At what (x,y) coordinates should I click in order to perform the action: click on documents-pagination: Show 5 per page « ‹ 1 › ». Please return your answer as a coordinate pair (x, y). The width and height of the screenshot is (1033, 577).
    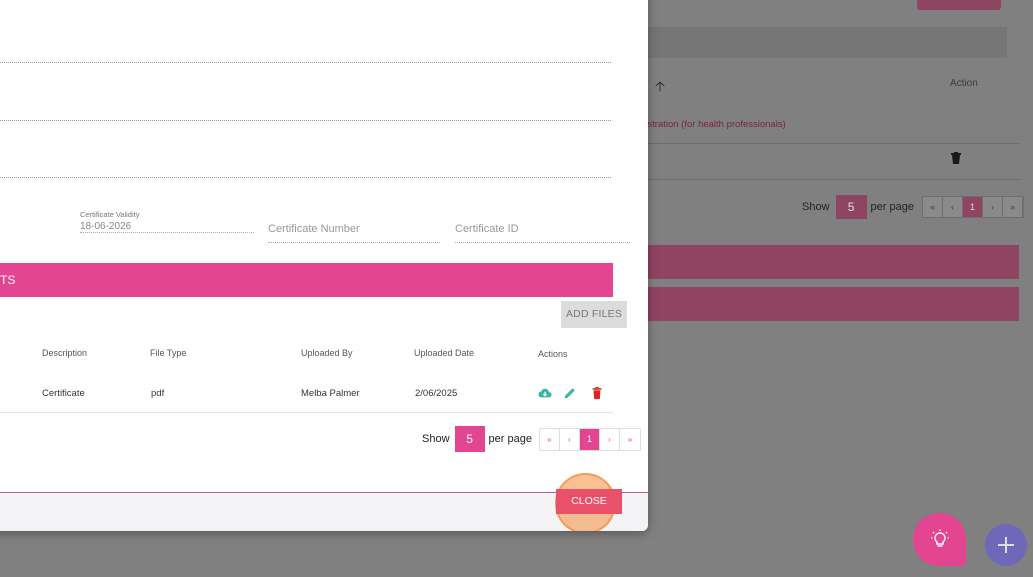
    Looking at the image, I should click on (531, 439).